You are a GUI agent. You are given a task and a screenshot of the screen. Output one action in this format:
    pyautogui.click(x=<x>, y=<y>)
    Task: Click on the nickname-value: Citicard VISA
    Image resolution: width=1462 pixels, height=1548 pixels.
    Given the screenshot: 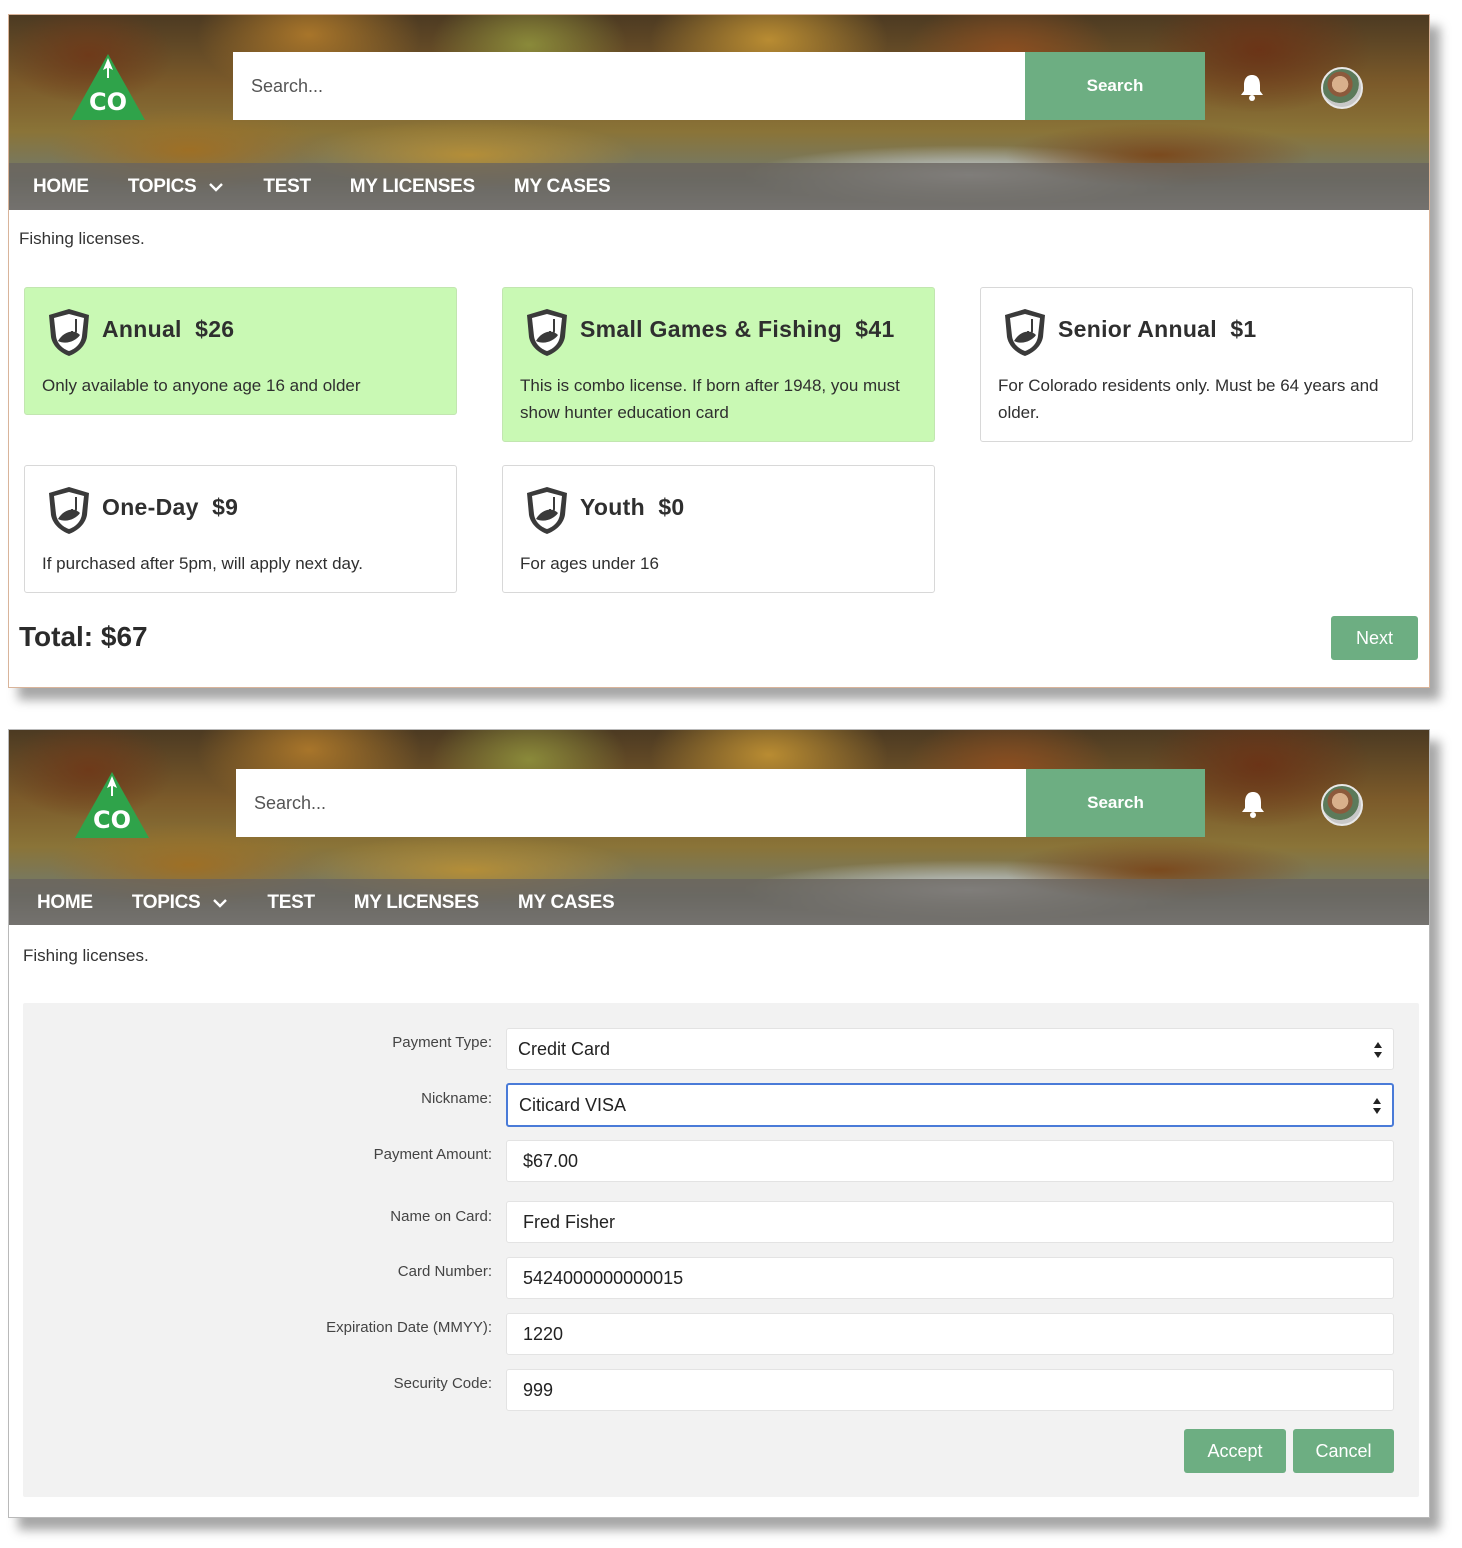 What is the action you would take?
    pyautogui.click(x=573, y=1104)
    